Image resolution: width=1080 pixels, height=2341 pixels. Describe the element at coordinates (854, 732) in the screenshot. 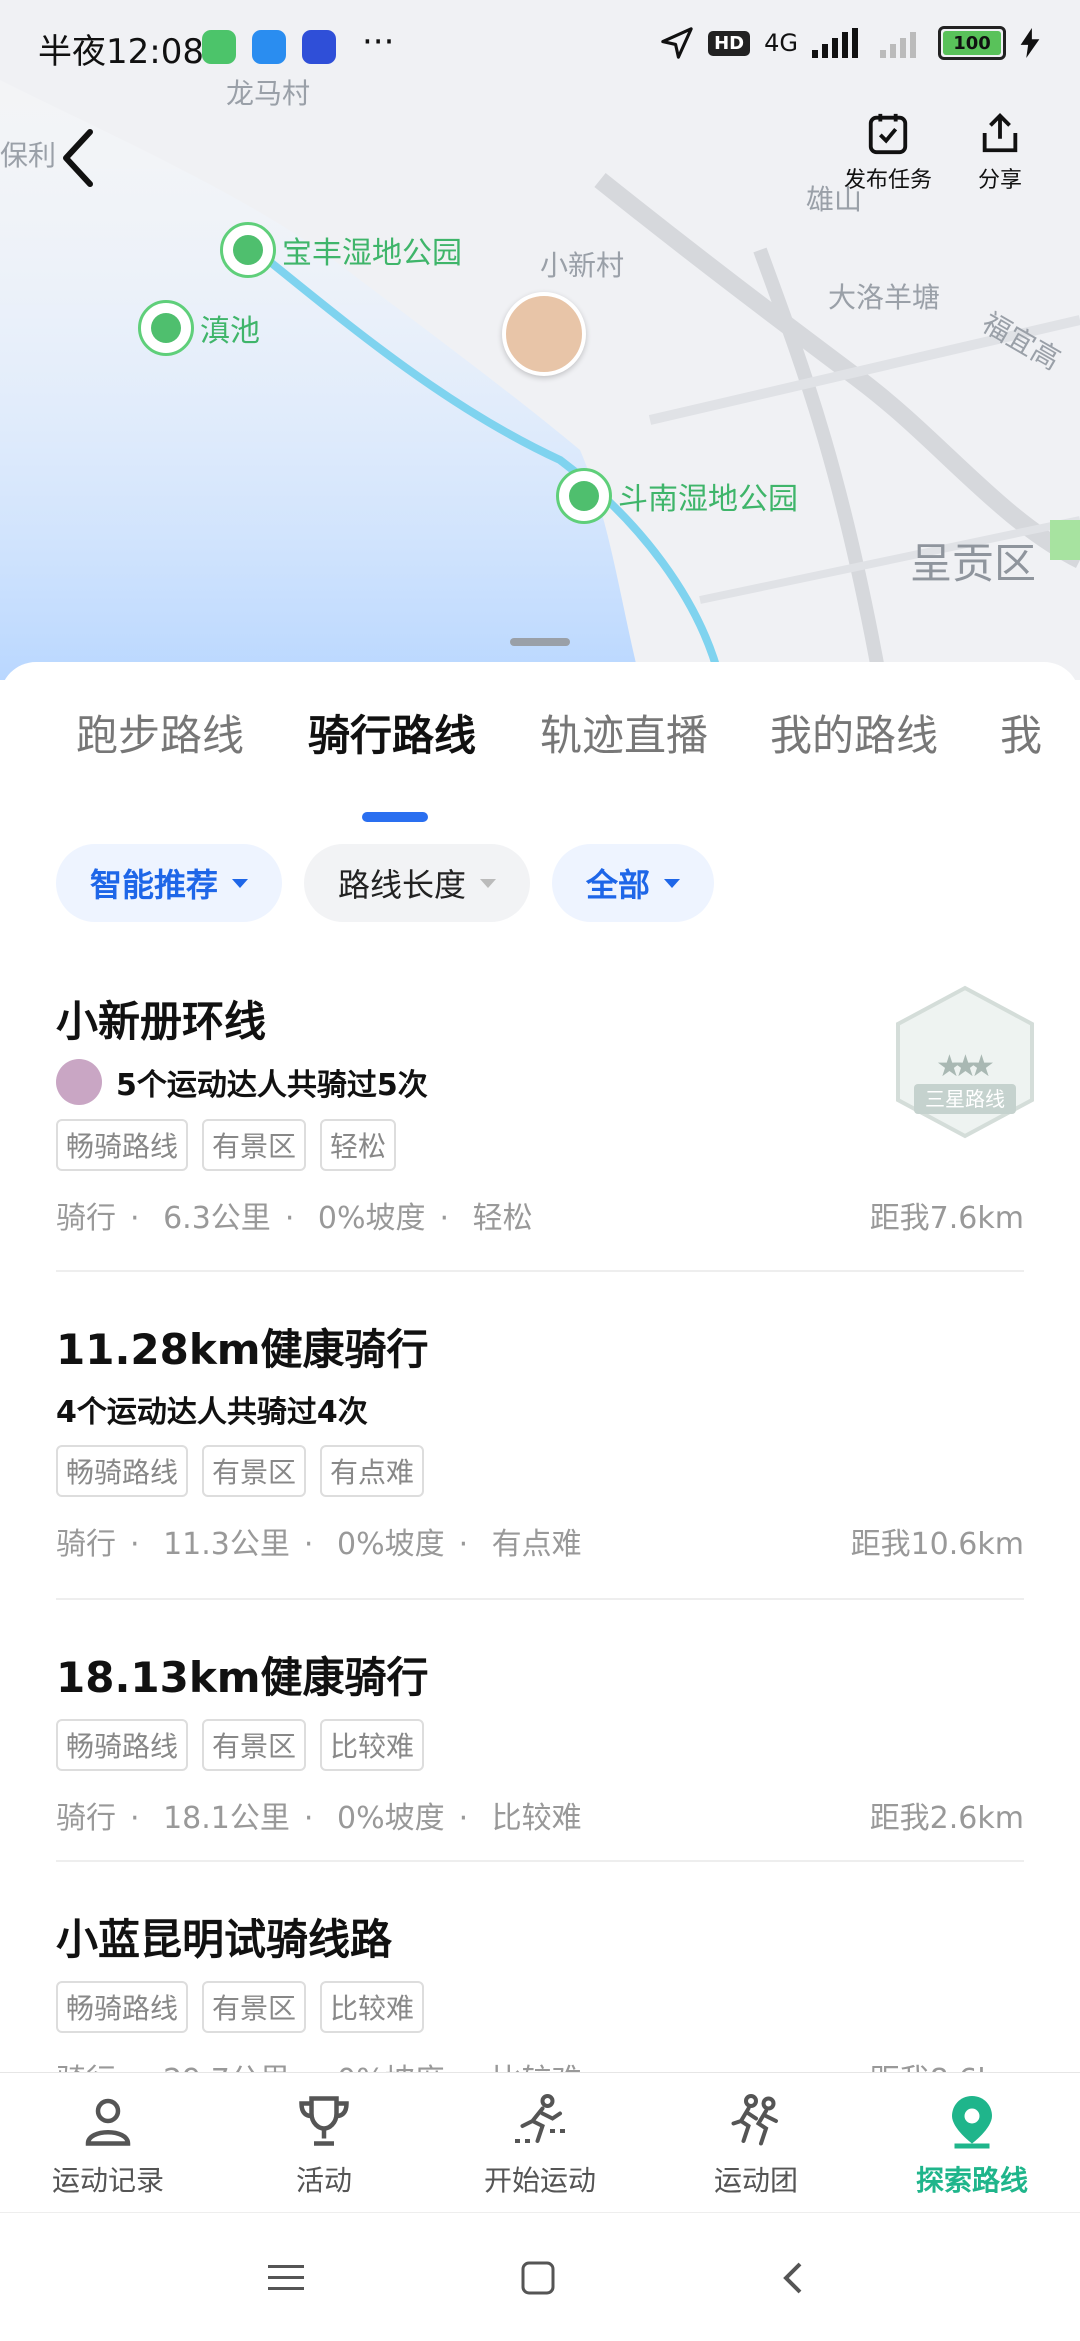

I see `tab-my-routes: 我的路线` at that location.